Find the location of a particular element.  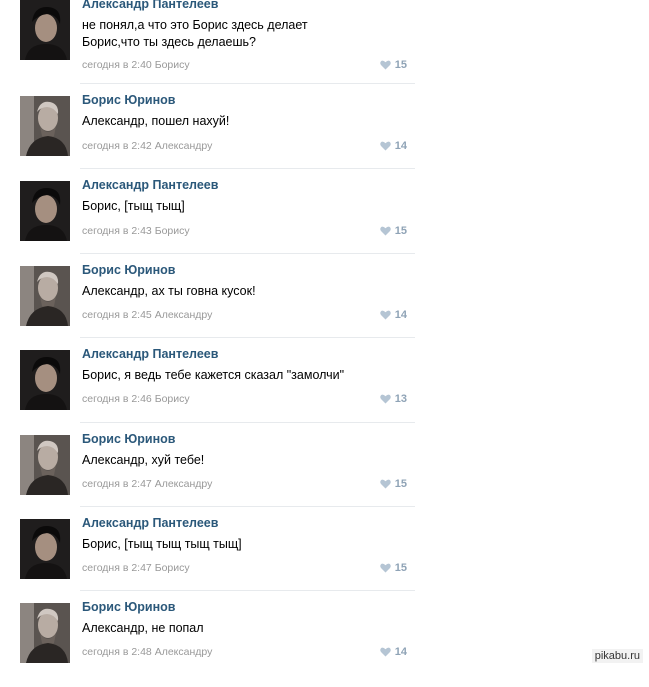

like-button: 13 is located at coordinates (393, 399).